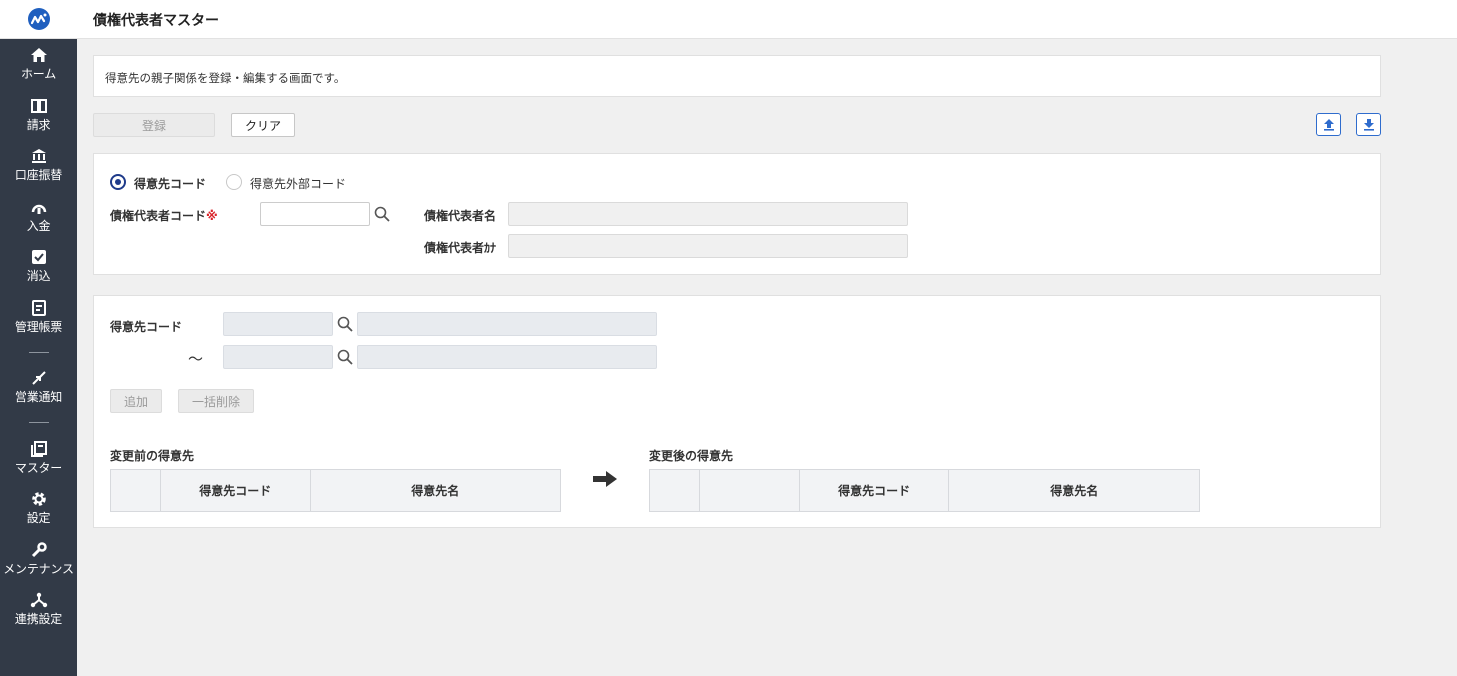 The height and width of the screenshot is (676, 1457). What do you see at coordinates (38, 124) in the screenshot?
I see `sidebar-item-label: 請求` at bounding box center [38, 124].